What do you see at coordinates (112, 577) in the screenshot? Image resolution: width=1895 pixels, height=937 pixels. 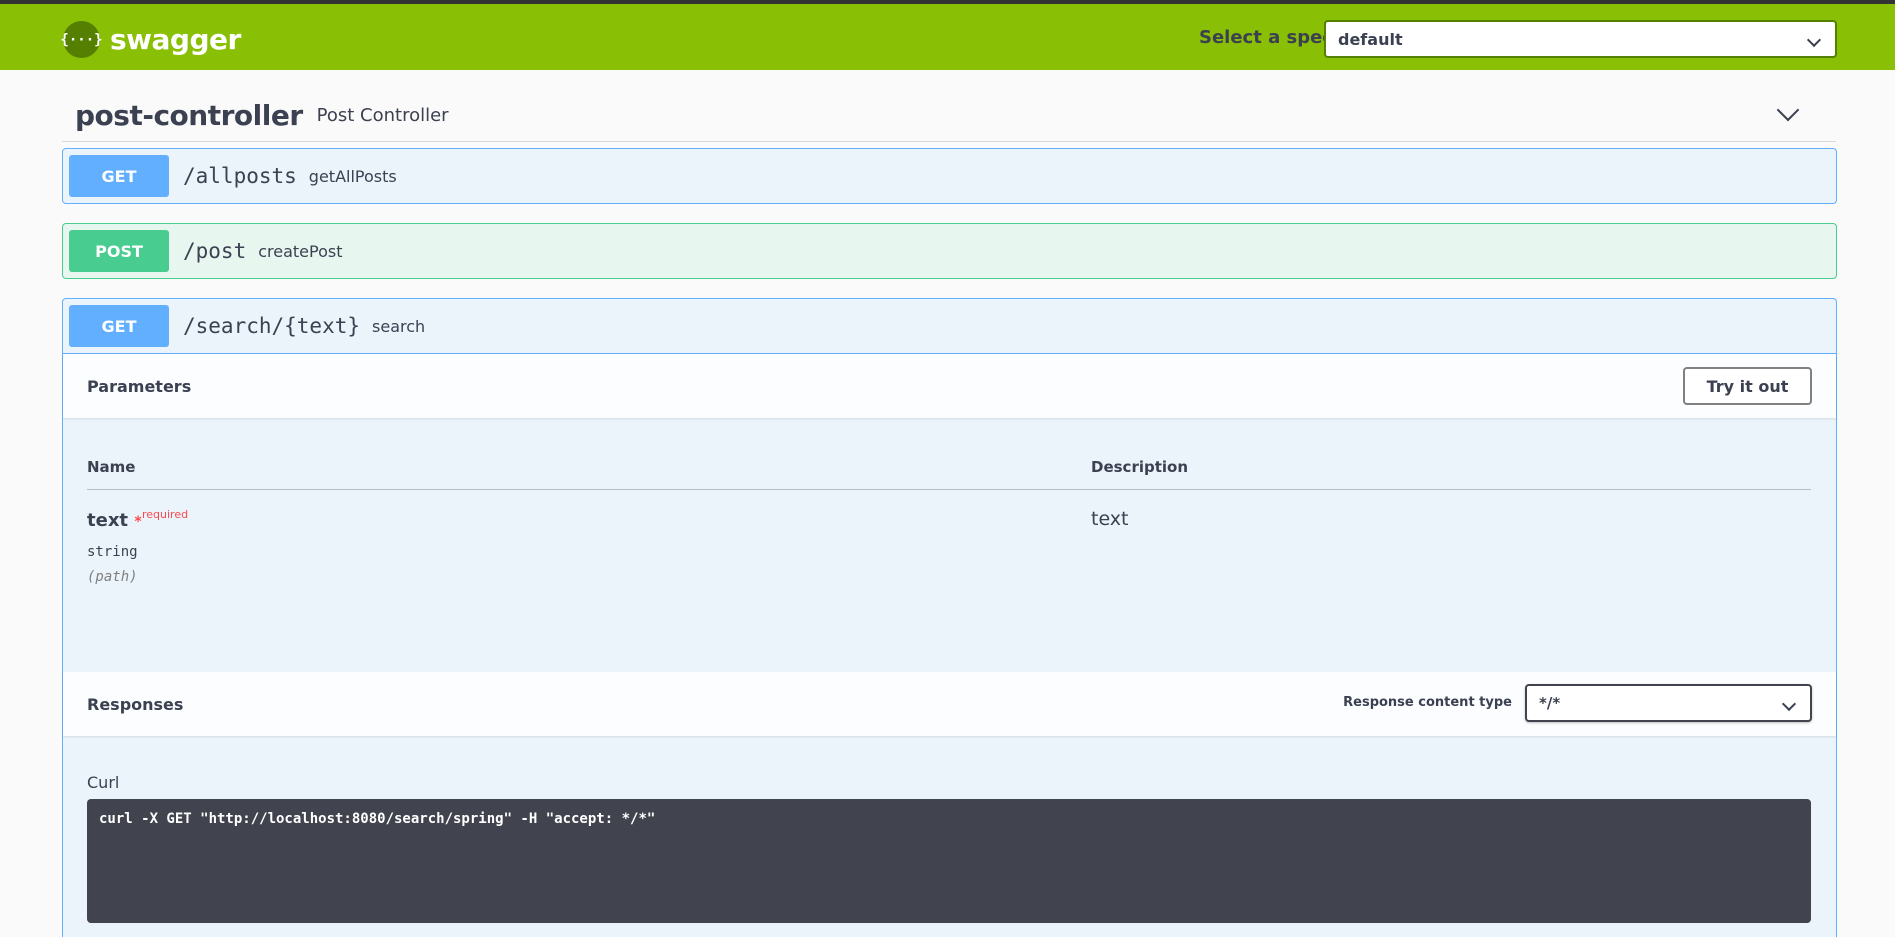 I see `parameter-location: (path)` at bounding box center [112, 577].